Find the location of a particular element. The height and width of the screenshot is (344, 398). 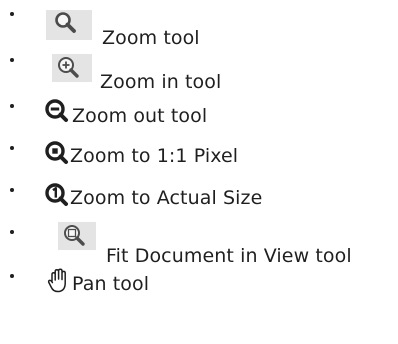

list-item-fit-document: Fit Document in View tool is located at coordinates (199, 244).